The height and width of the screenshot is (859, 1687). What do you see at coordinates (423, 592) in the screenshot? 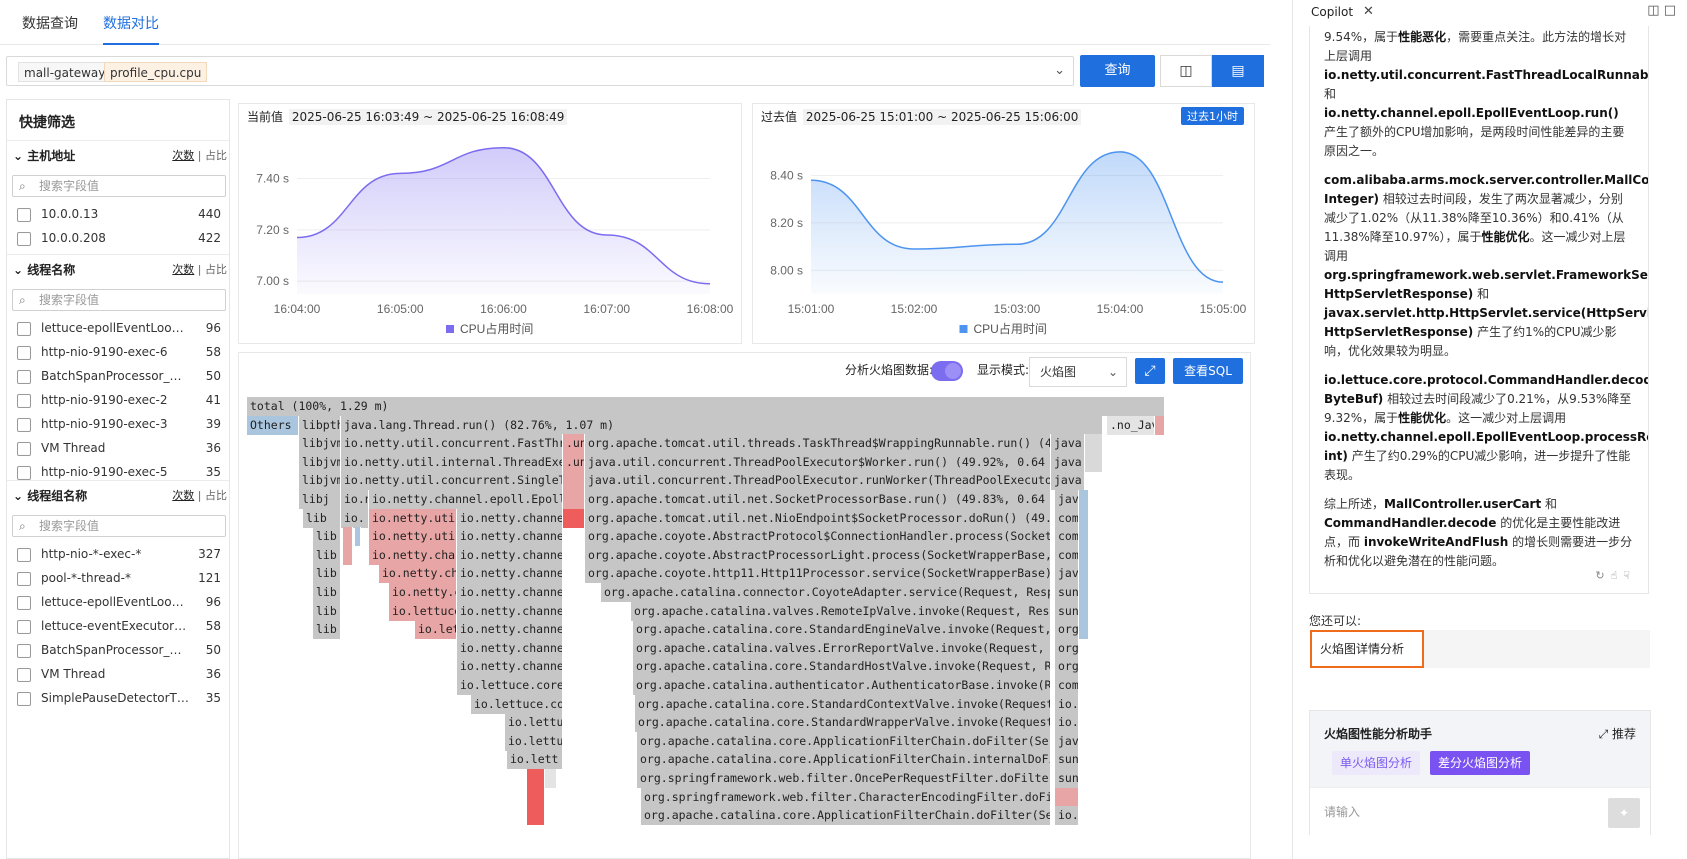
I see `flame-frame: io.netty.c` at bounding box center [423, 592].